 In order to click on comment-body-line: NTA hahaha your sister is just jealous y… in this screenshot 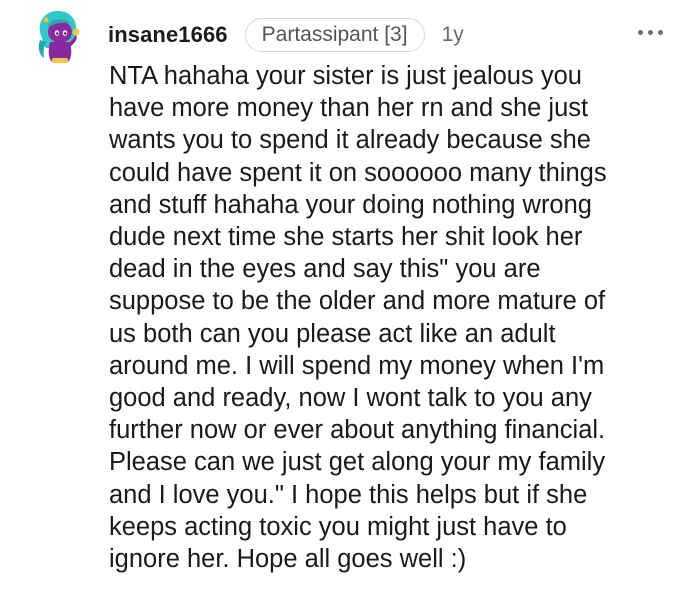, I will do `click(345, 76)`.